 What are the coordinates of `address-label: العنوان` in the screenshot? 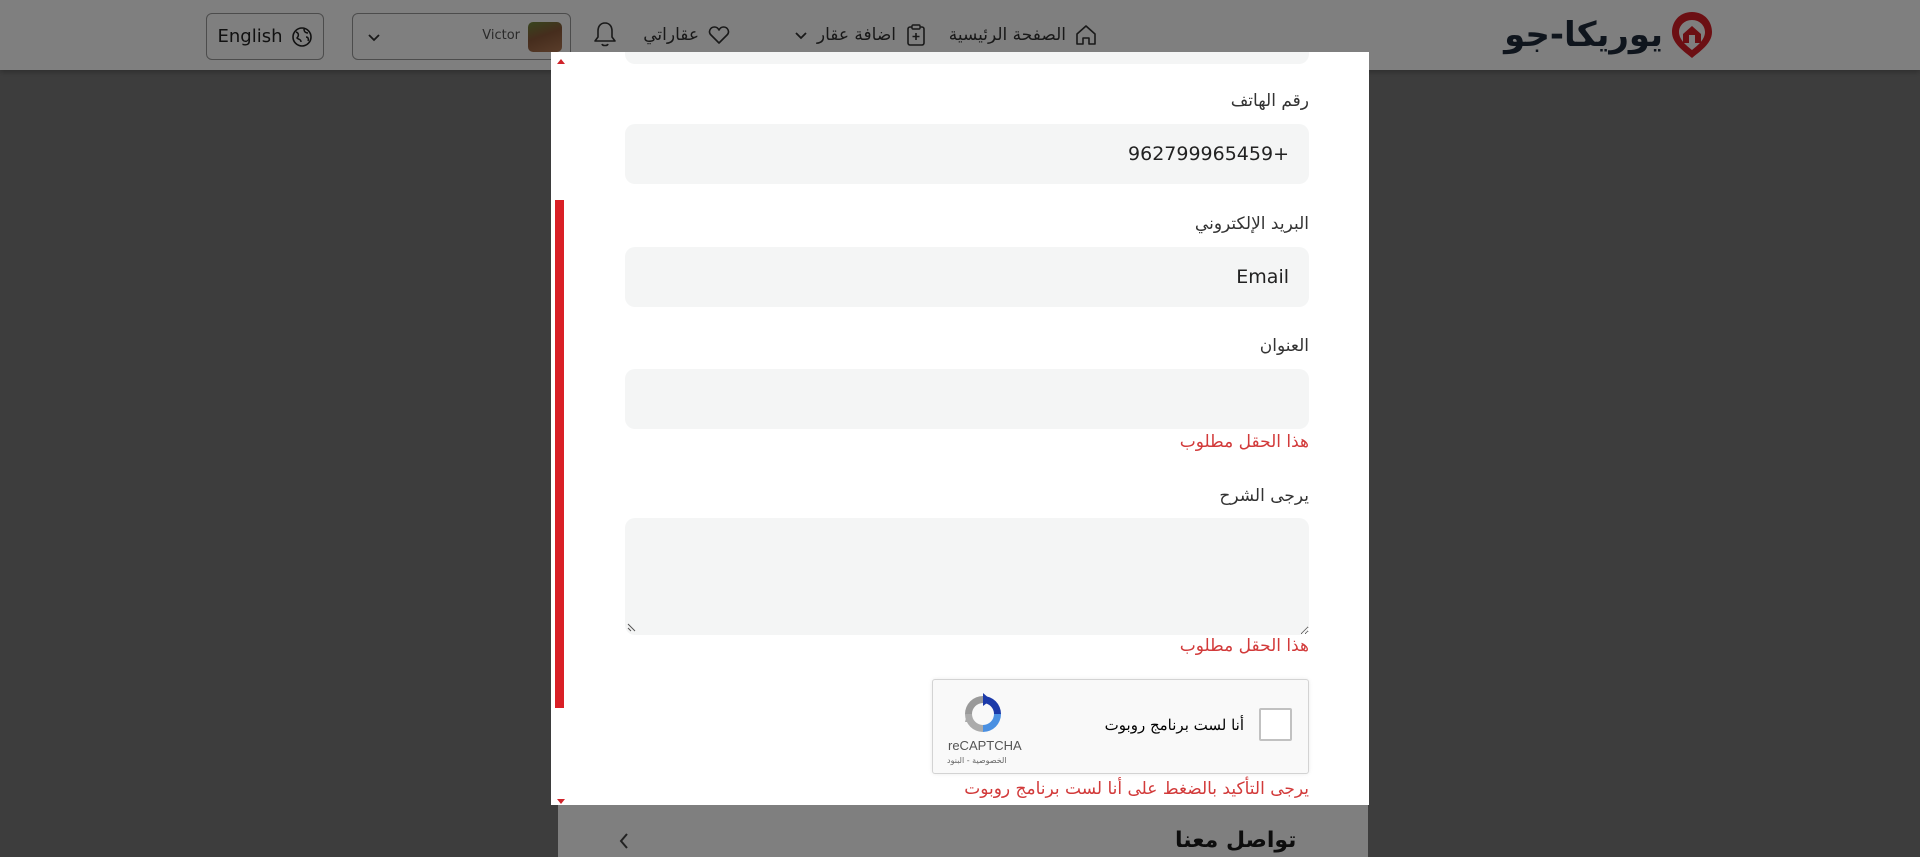 It's located at (1284, 346).